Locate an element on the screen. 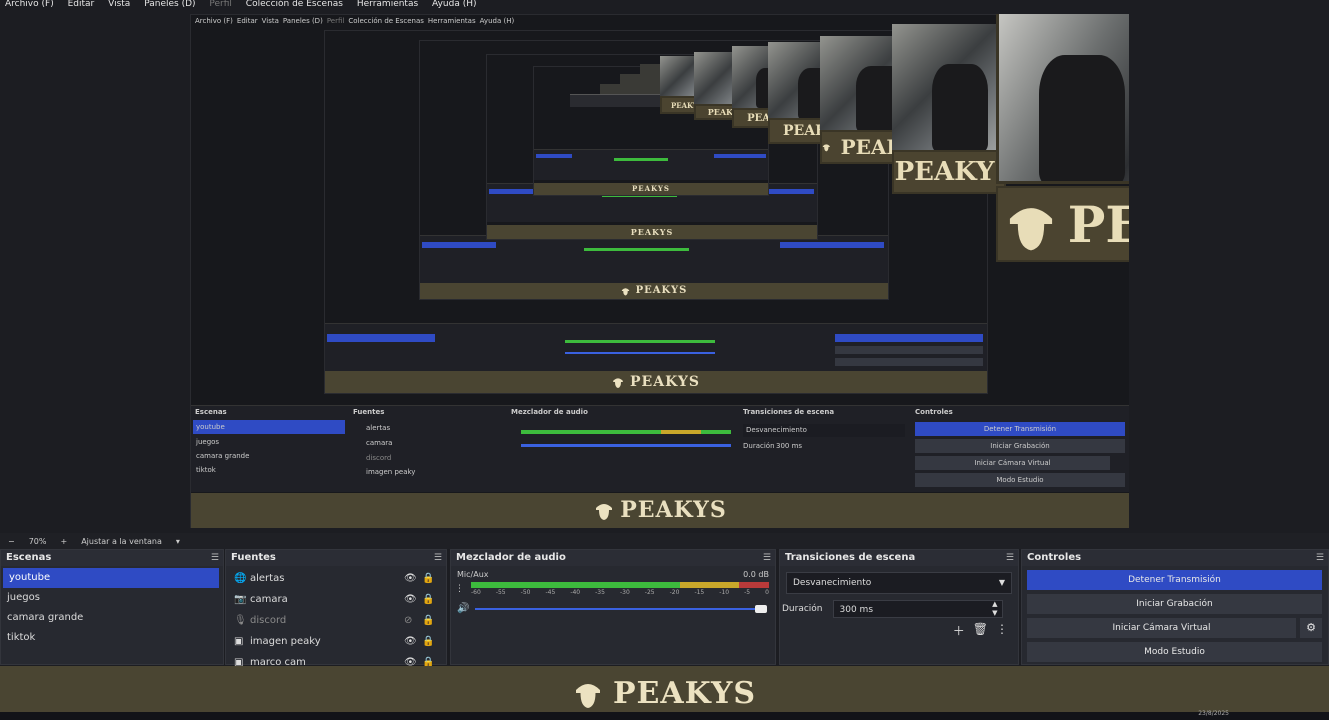 The height and width of the screenshot is (720, 1329). speaker-icon: 🔊 is located at coordinates (463, 608).